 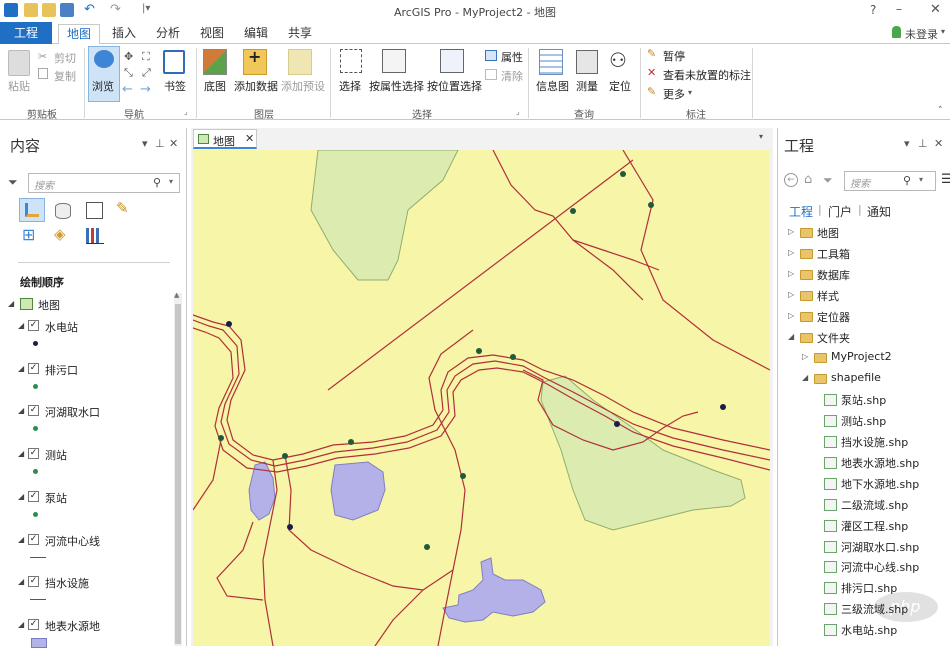 I want to click on bookmarks-button: 书签, so click(x=175, y=86).